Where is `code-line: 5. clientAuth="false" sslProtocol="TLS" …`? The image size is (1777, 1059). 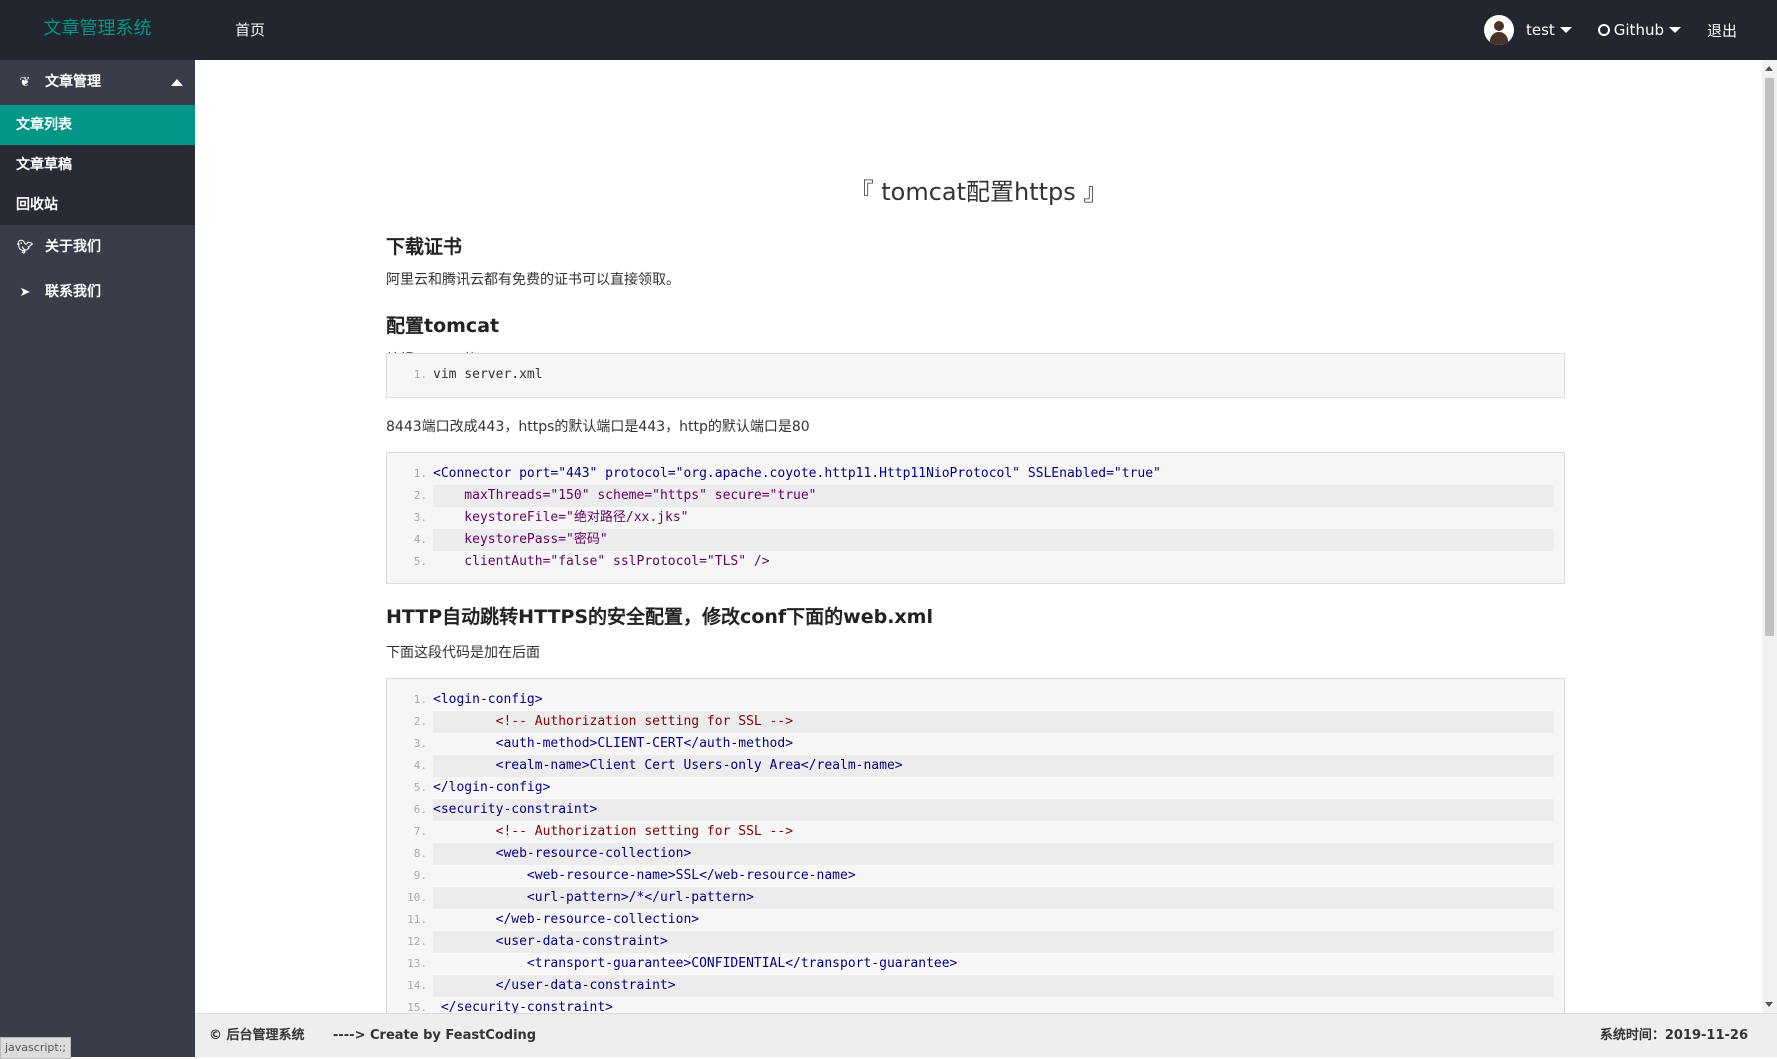
code-line: 5. clientAuth="false" sslProtocol="TLS" … is located at coordinates (970, 562).